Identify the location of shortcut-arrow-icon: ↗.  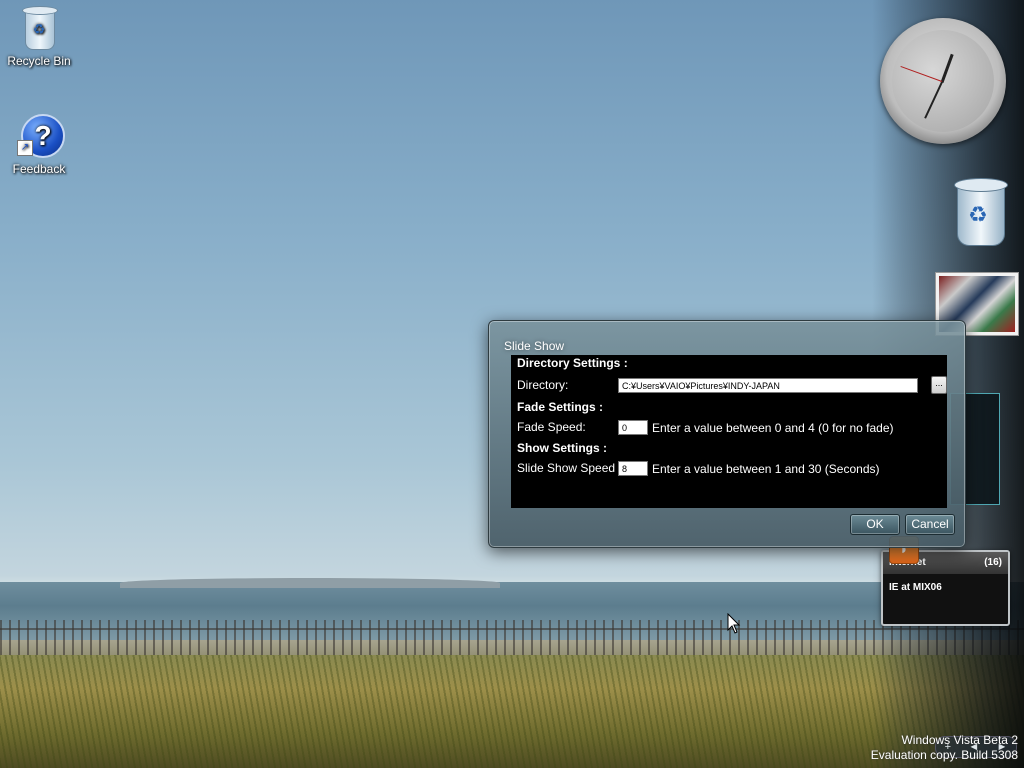
(25, 148).